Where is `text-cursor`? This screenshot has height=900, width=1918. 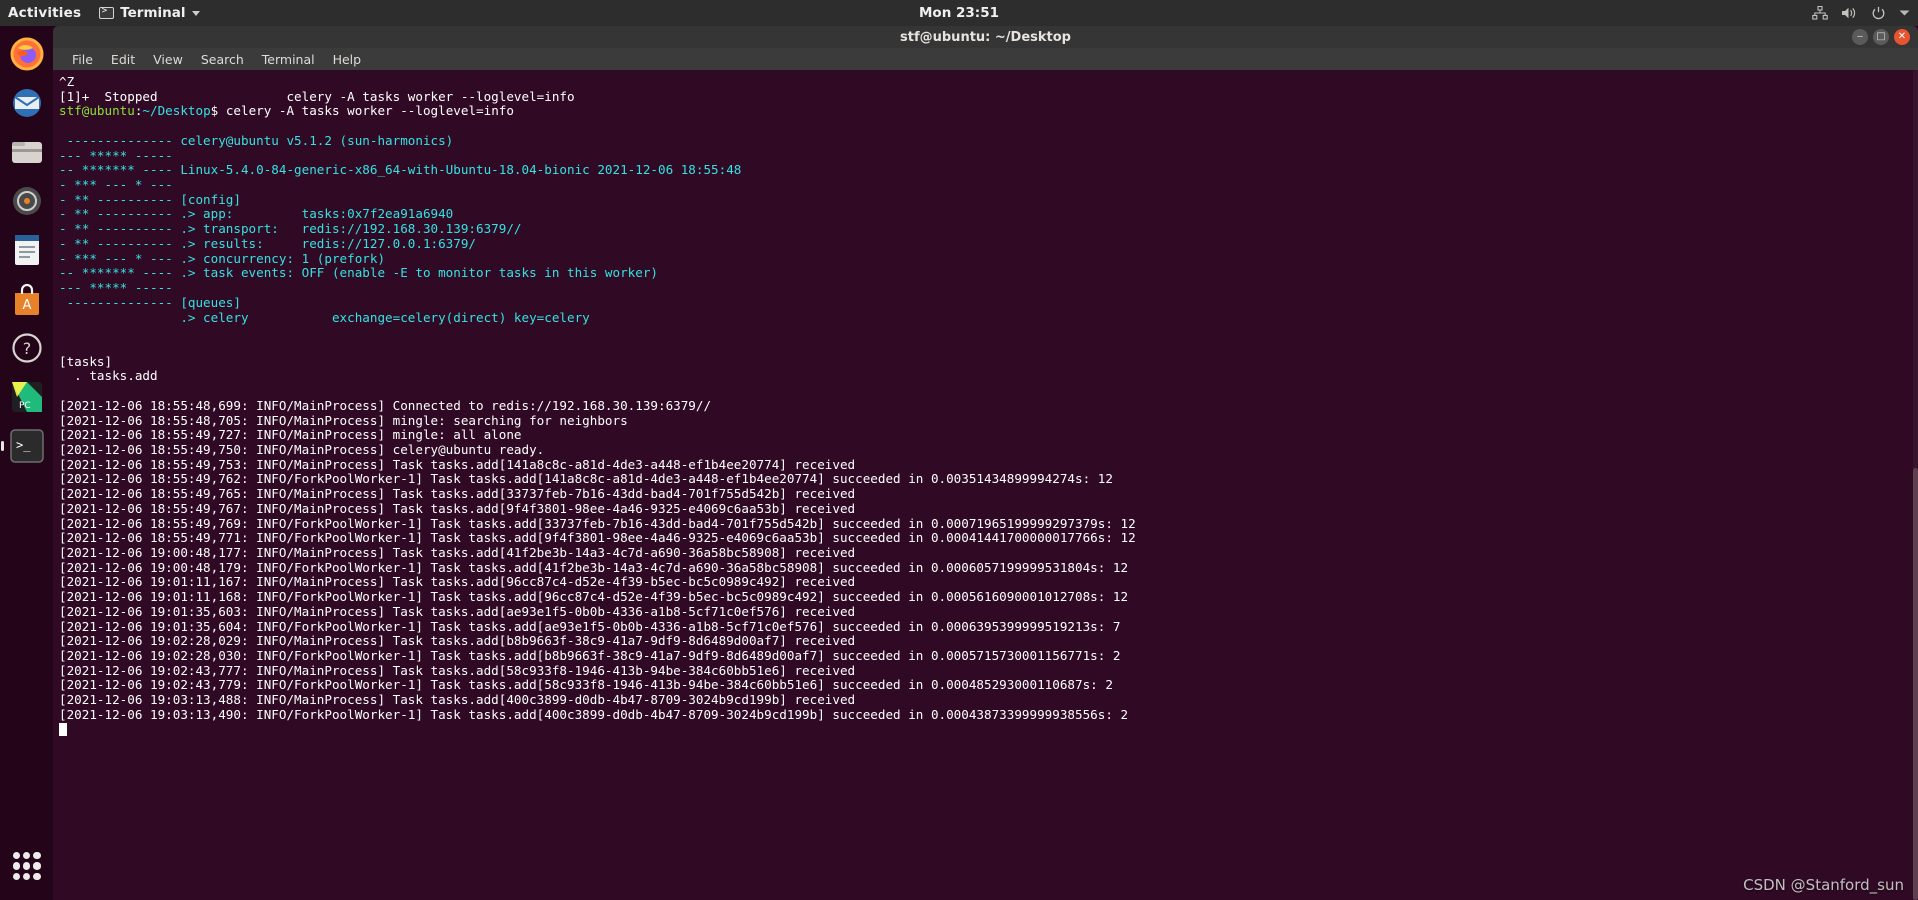 text-cursor is located at coordinates (63, 729).